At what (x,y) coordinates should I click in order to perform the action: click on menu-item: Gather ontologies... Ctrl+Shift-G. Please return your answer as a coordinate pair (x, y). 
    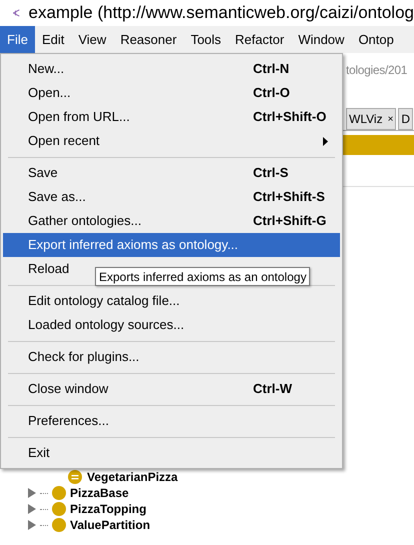
    Looking at the image, I should click on (171, 221).